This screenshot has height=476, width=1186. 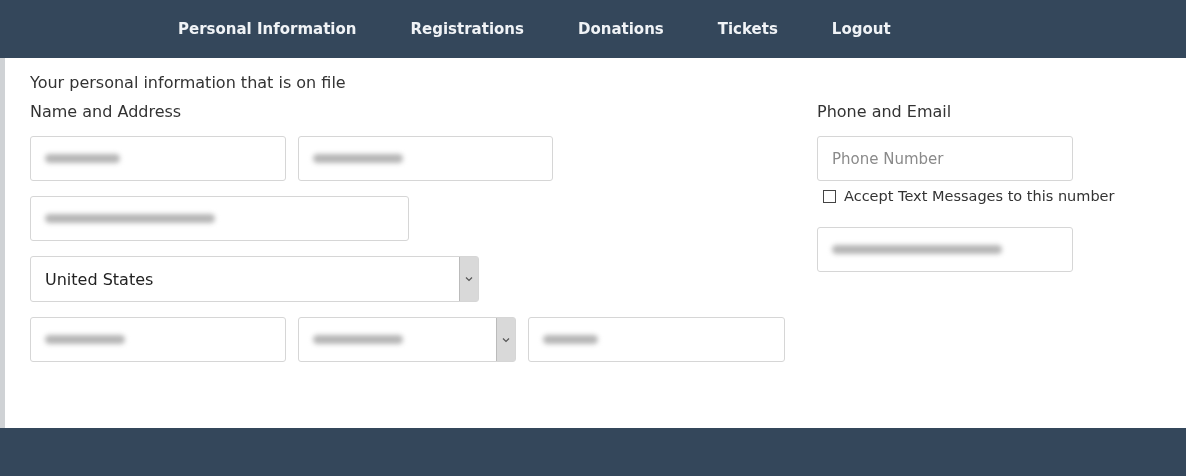 What do you see at coordinates (570, 339) in the screenshot?
I see `blurred-text` at bounding box center [570, 339].